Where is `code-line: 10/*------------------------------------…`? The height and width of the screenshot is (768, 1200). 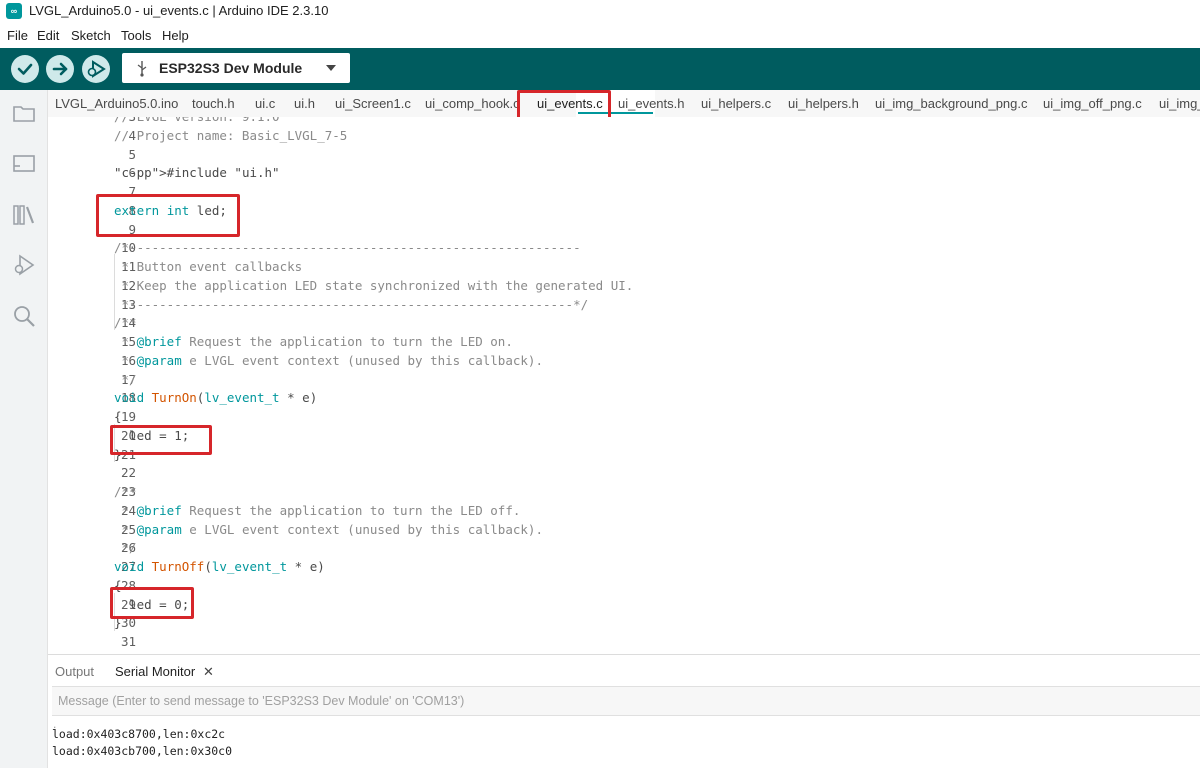
code-line: 10/*------------------------------------… is located at coordinates (624, 247).